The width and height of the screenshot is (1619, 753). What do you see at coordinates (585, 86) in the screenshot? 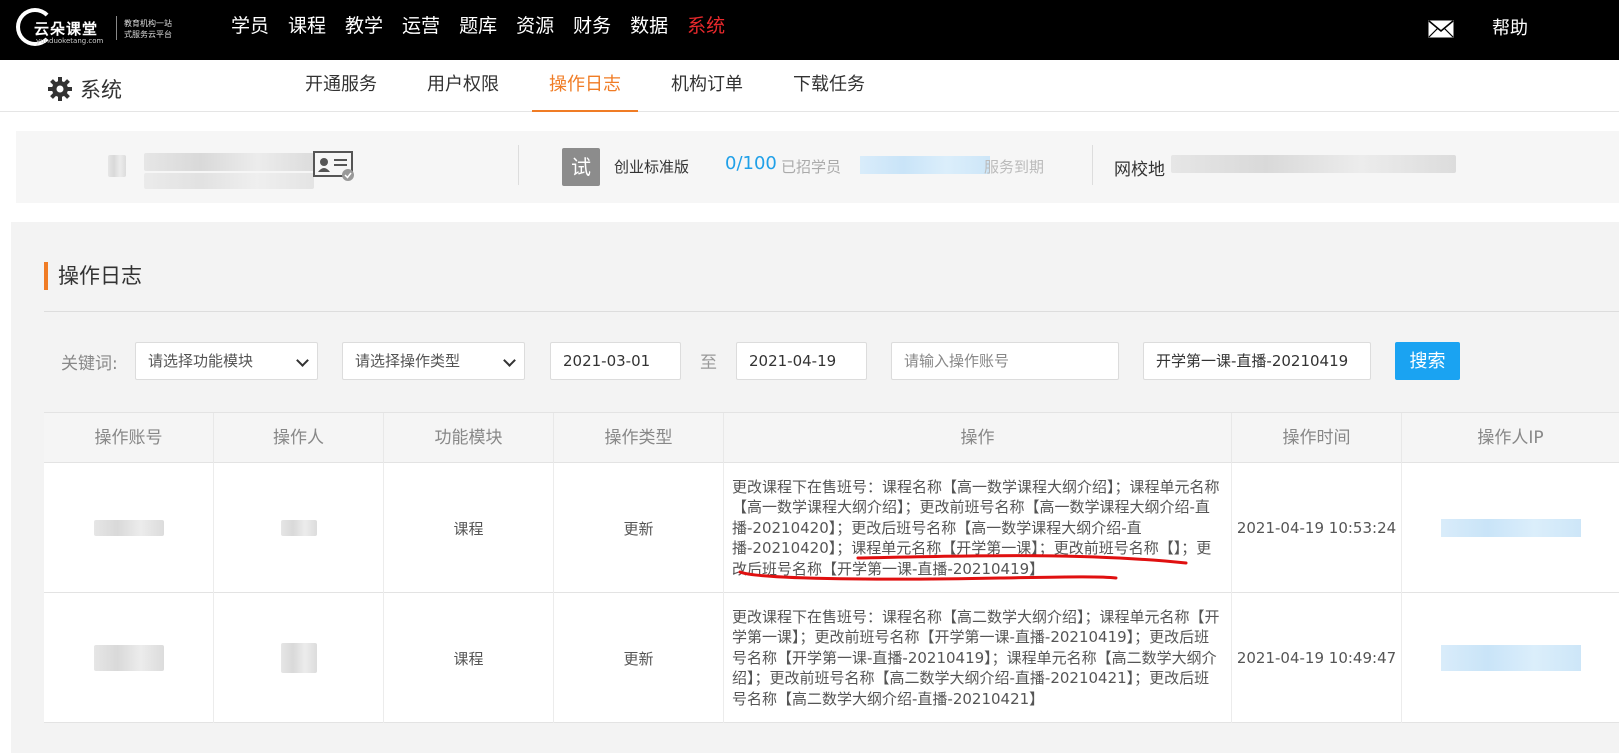
I see `tab-operation-log: 操作日志` at bounding box center [585, 86].